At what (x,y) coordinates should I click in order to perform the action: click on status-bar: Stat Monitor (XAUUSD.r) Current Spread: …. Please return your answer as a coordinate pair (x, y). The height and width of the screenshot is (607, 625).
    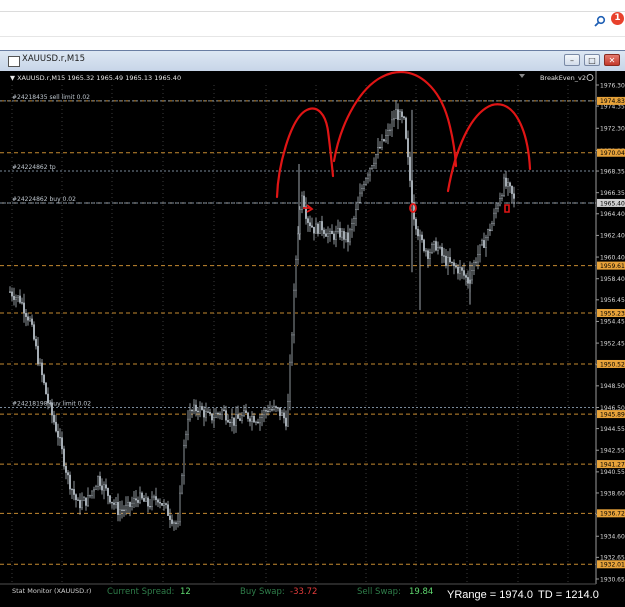
    Looking at the image, I should click on (299, 595).